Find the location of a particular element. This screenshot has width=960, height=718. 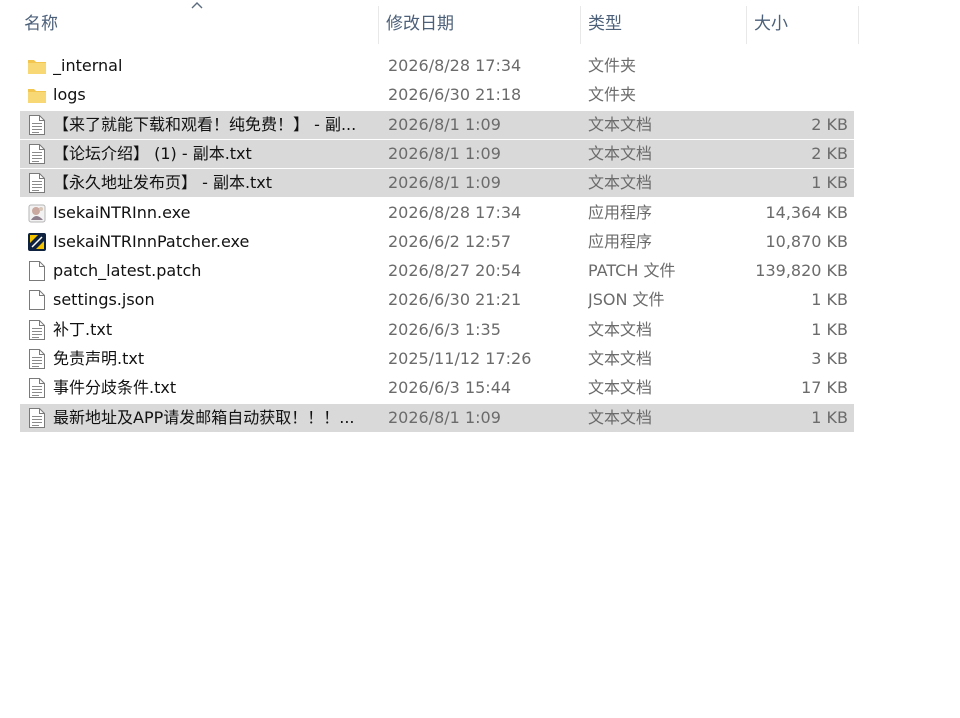

file-row: 事件分歧条件.txt 2026/6/3 15:44 文本文档 17 KB is located at coordinates (437, 388).